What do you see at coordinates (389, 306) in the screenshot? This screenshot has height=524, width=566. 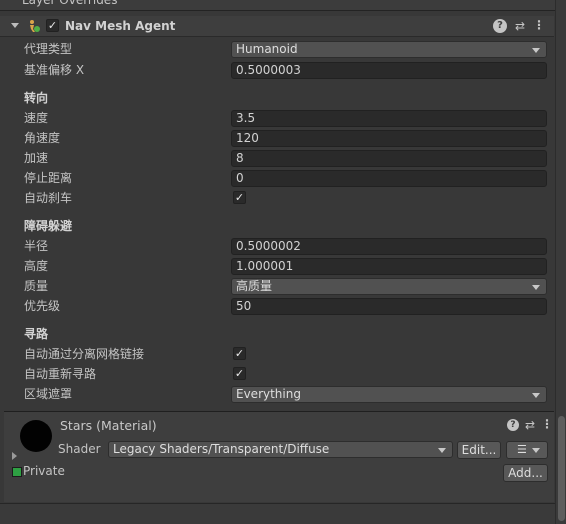 I see `priority-field: 50` at bounding box center [389, 306].